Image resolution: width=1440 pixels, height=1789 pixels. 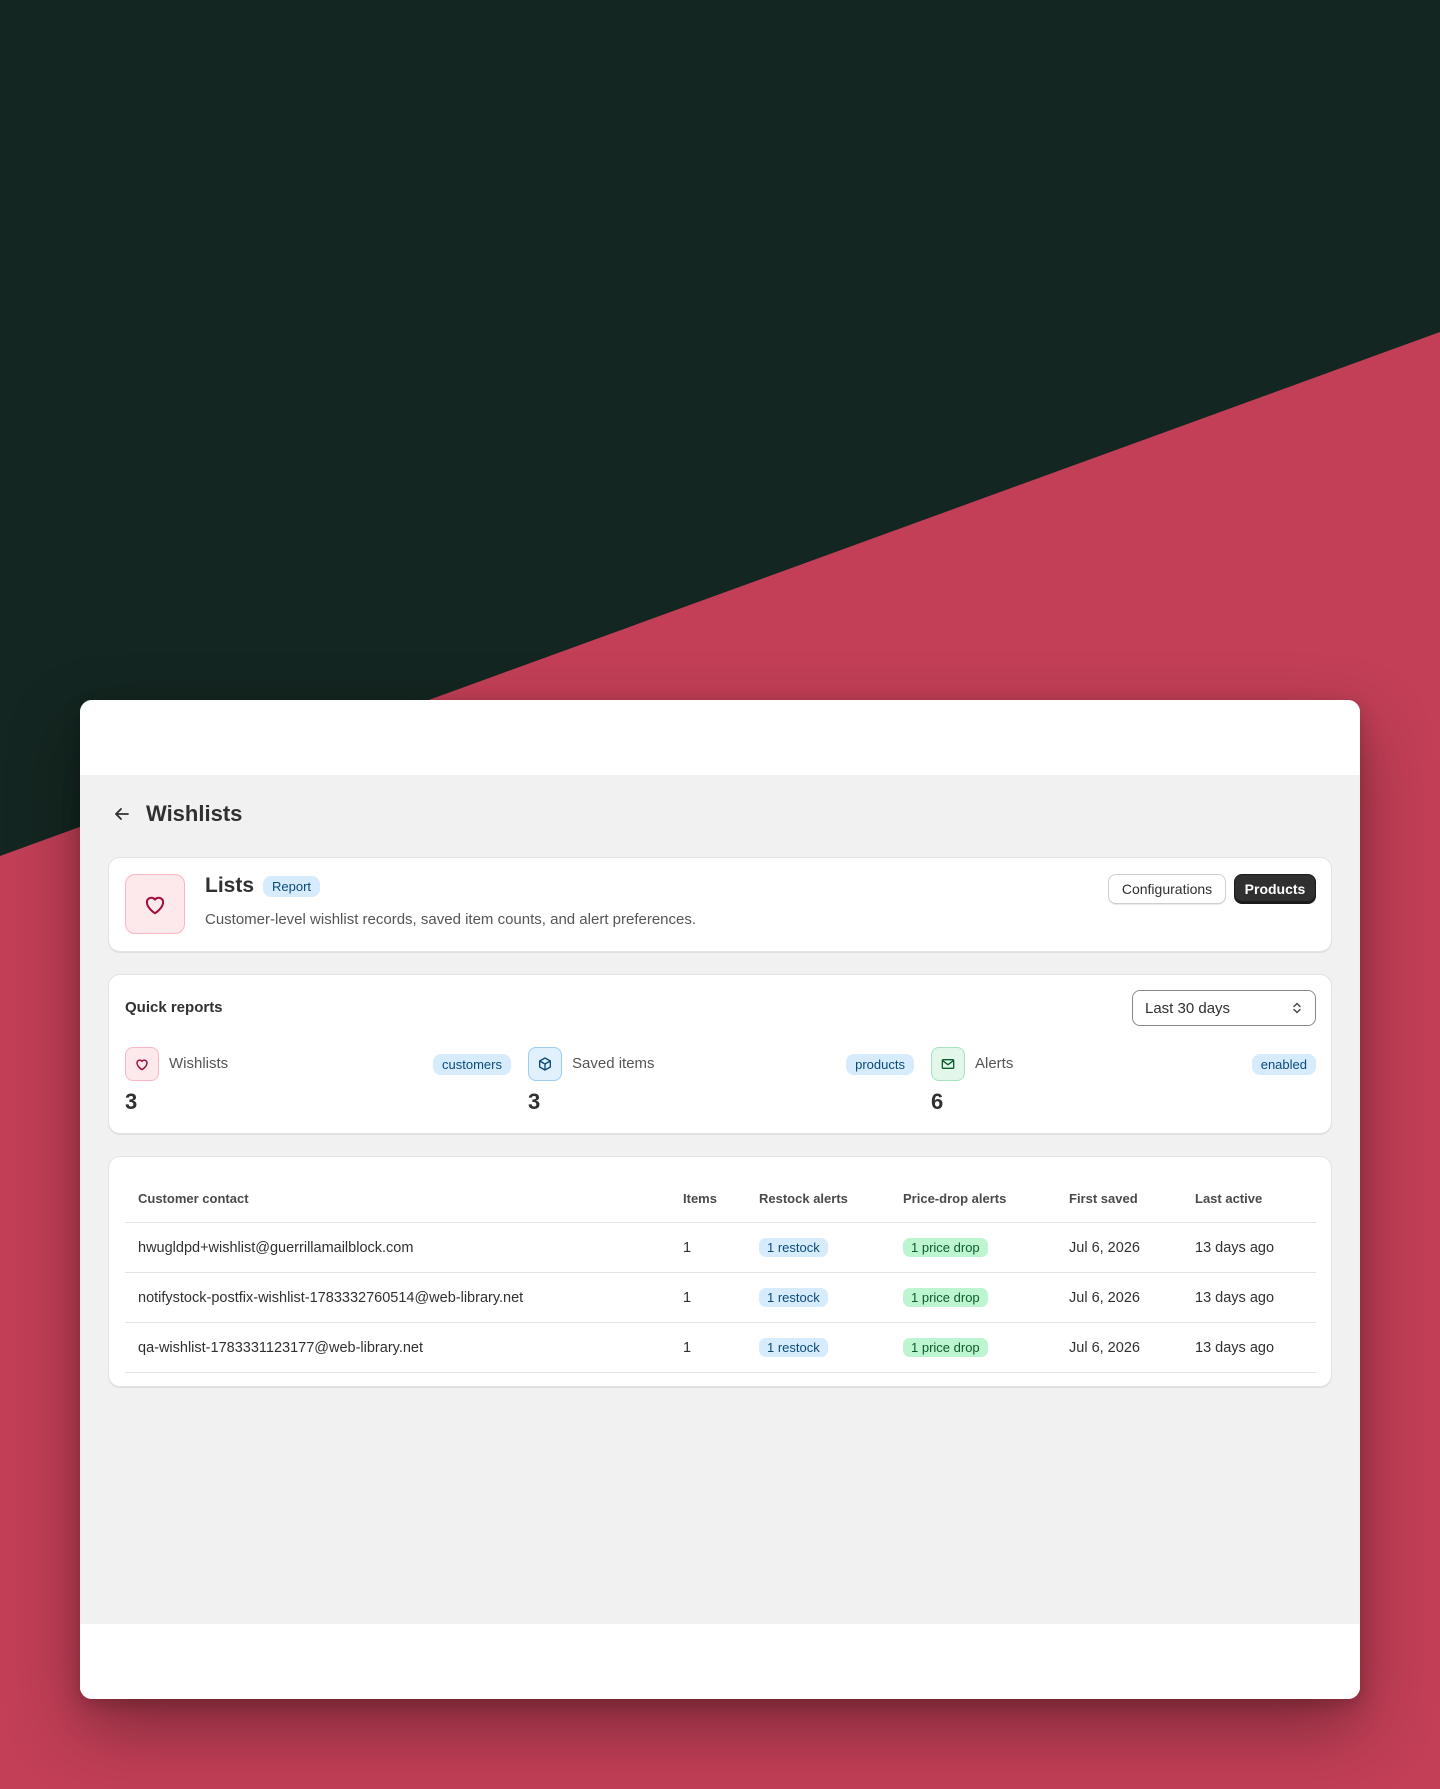 What do you see at coordinates (1249, 1198) in the screenshot?
I see `column-header-last-active: Last active` at bounding box center [1249, 1198].